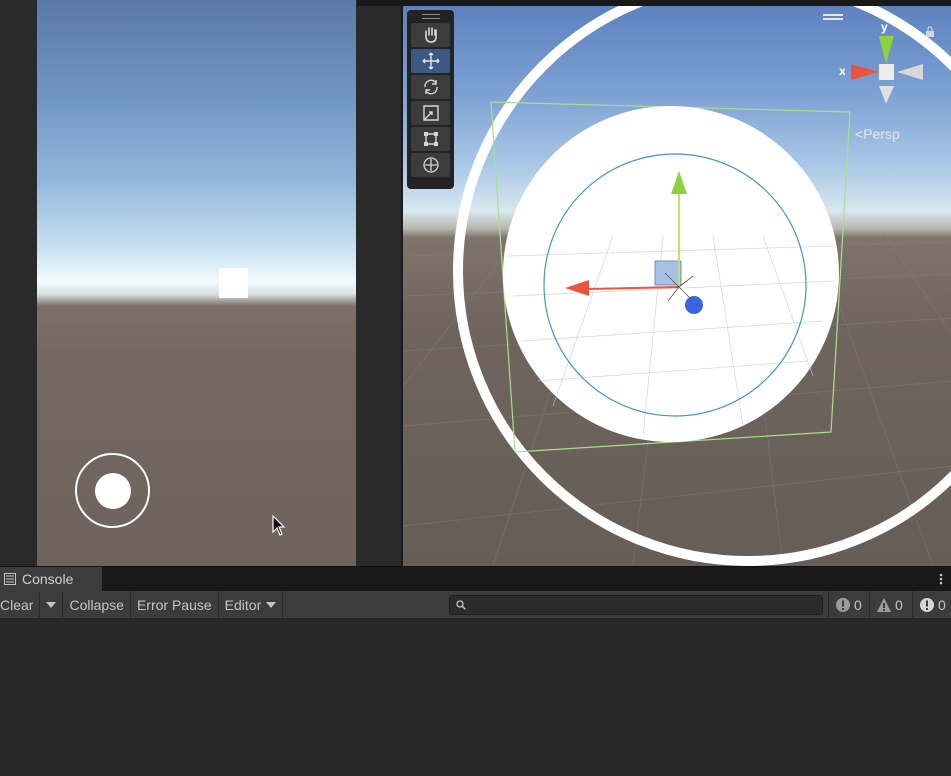 The image size is (951, 776). Describe the element at coordinates (430, 99) in the screenshot. I see `tool-palette` at that location.